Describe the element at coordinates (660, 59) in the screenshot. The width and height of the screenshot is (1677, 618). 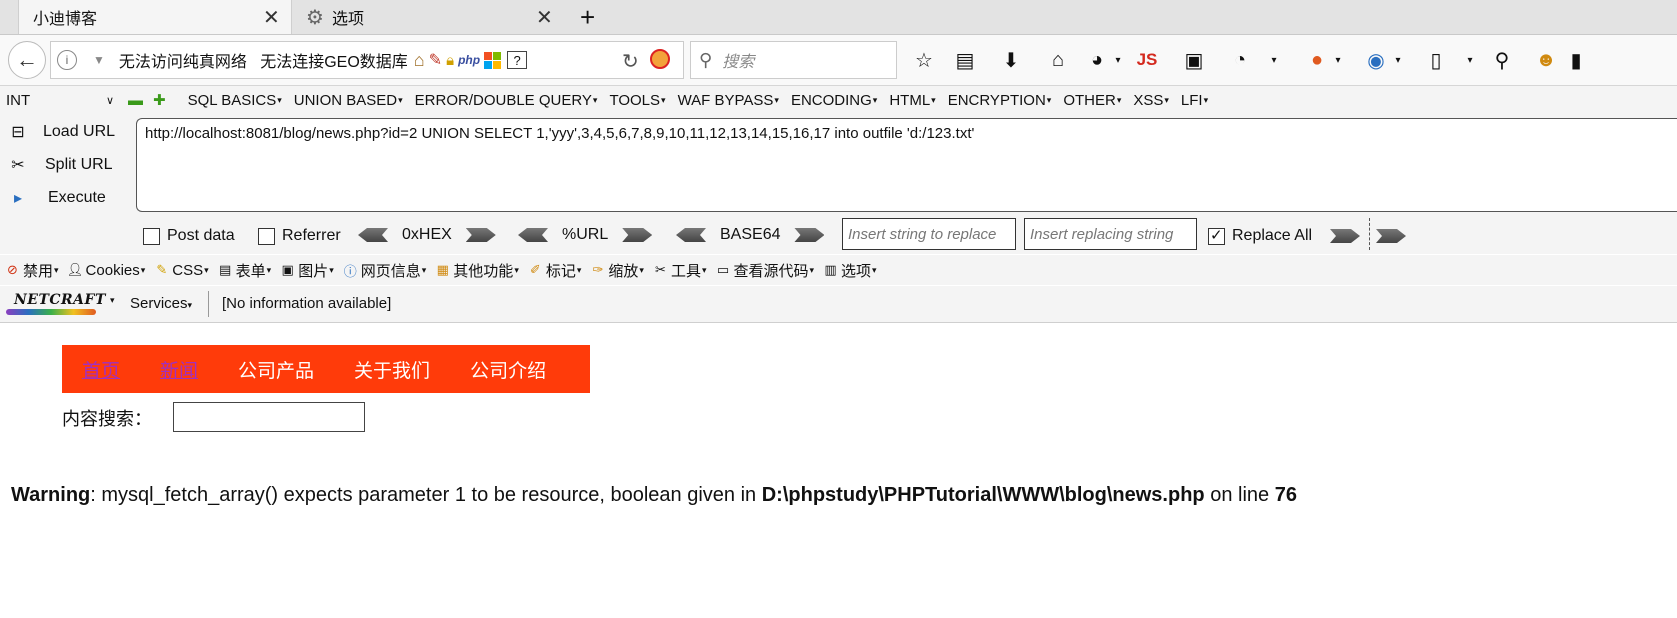
I see `noscript-icon` at that location.